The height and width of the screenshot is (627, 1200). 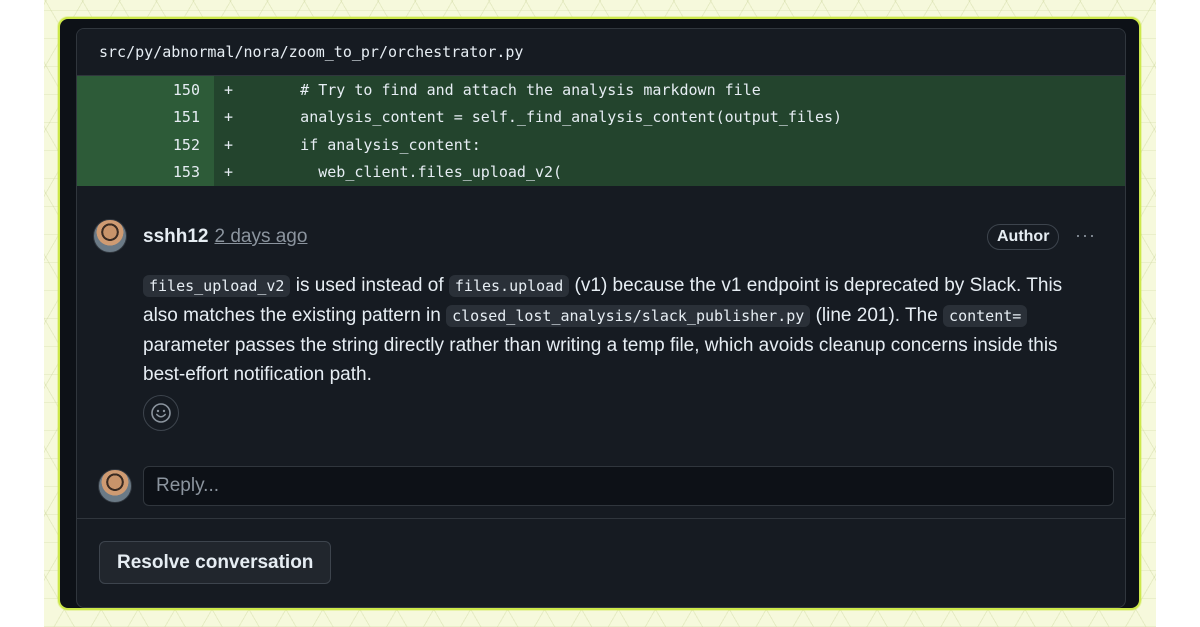 What do you see at coordinates (628, 316) in the screenshot?
I see `inline-code: closed_lost_analysis/slack_publisher.py` at bounding box center [628, 316].